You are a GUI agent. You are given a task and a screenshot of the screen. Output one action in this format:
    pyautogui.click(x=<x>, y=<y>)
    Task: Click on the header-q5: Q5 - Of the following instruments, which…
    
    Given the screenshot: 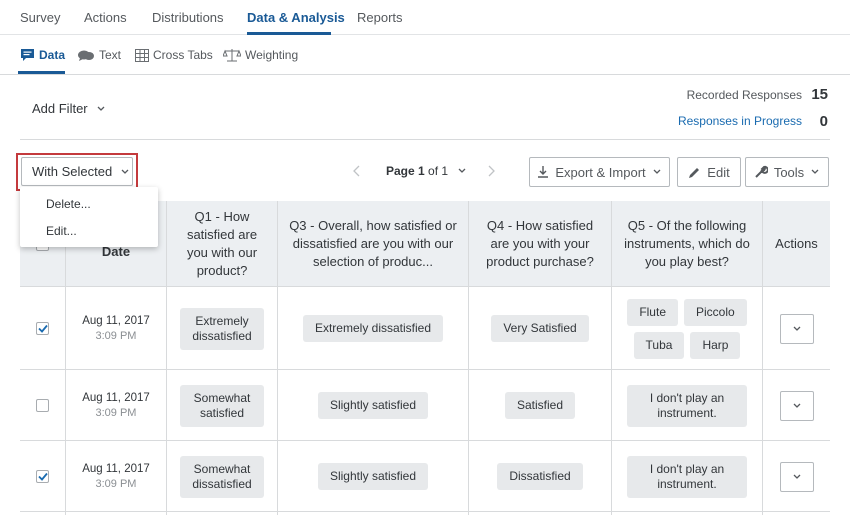 What is the action you would take?
    pyautogui.click(x=687, y=244)
    